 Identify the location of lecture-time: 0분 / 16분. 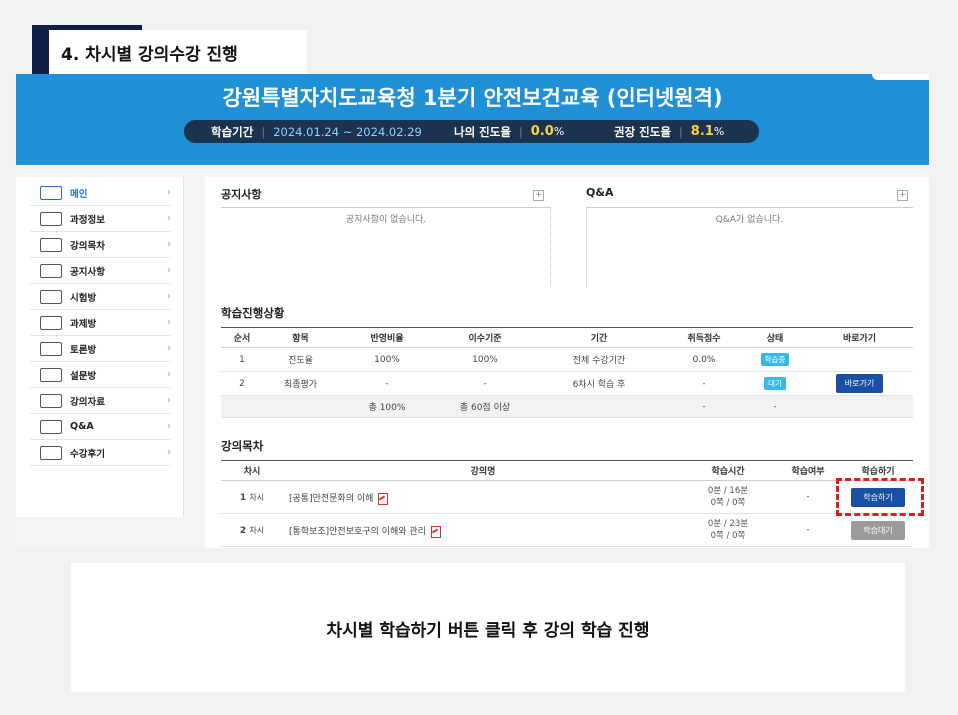
(728, 491).